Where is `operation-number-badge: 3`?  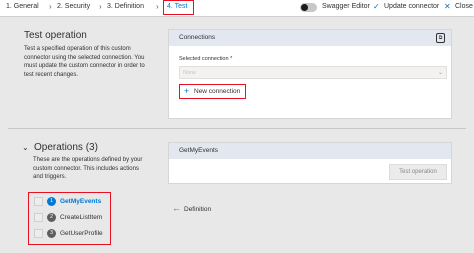
operation-number-badge: 3 is located at coordinates (51, 233).